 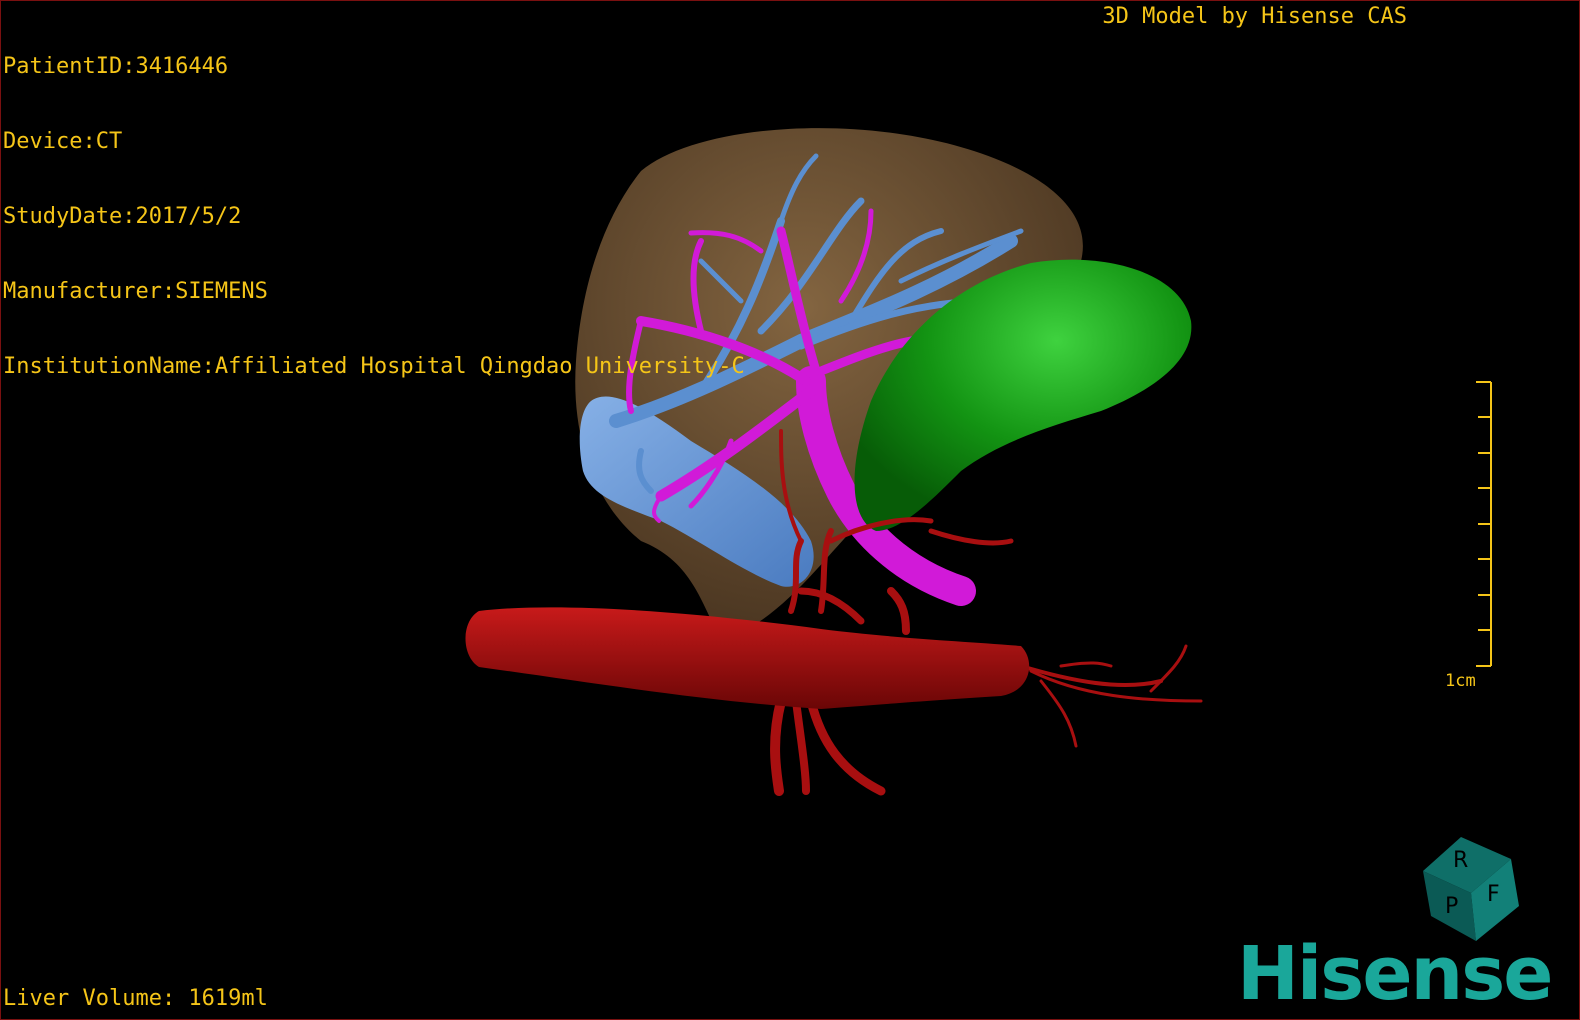 What do you see at coordinates (1460, 860) in the screenshot?
I see `cube-face-r: R` at bounding box center [1460, 860].